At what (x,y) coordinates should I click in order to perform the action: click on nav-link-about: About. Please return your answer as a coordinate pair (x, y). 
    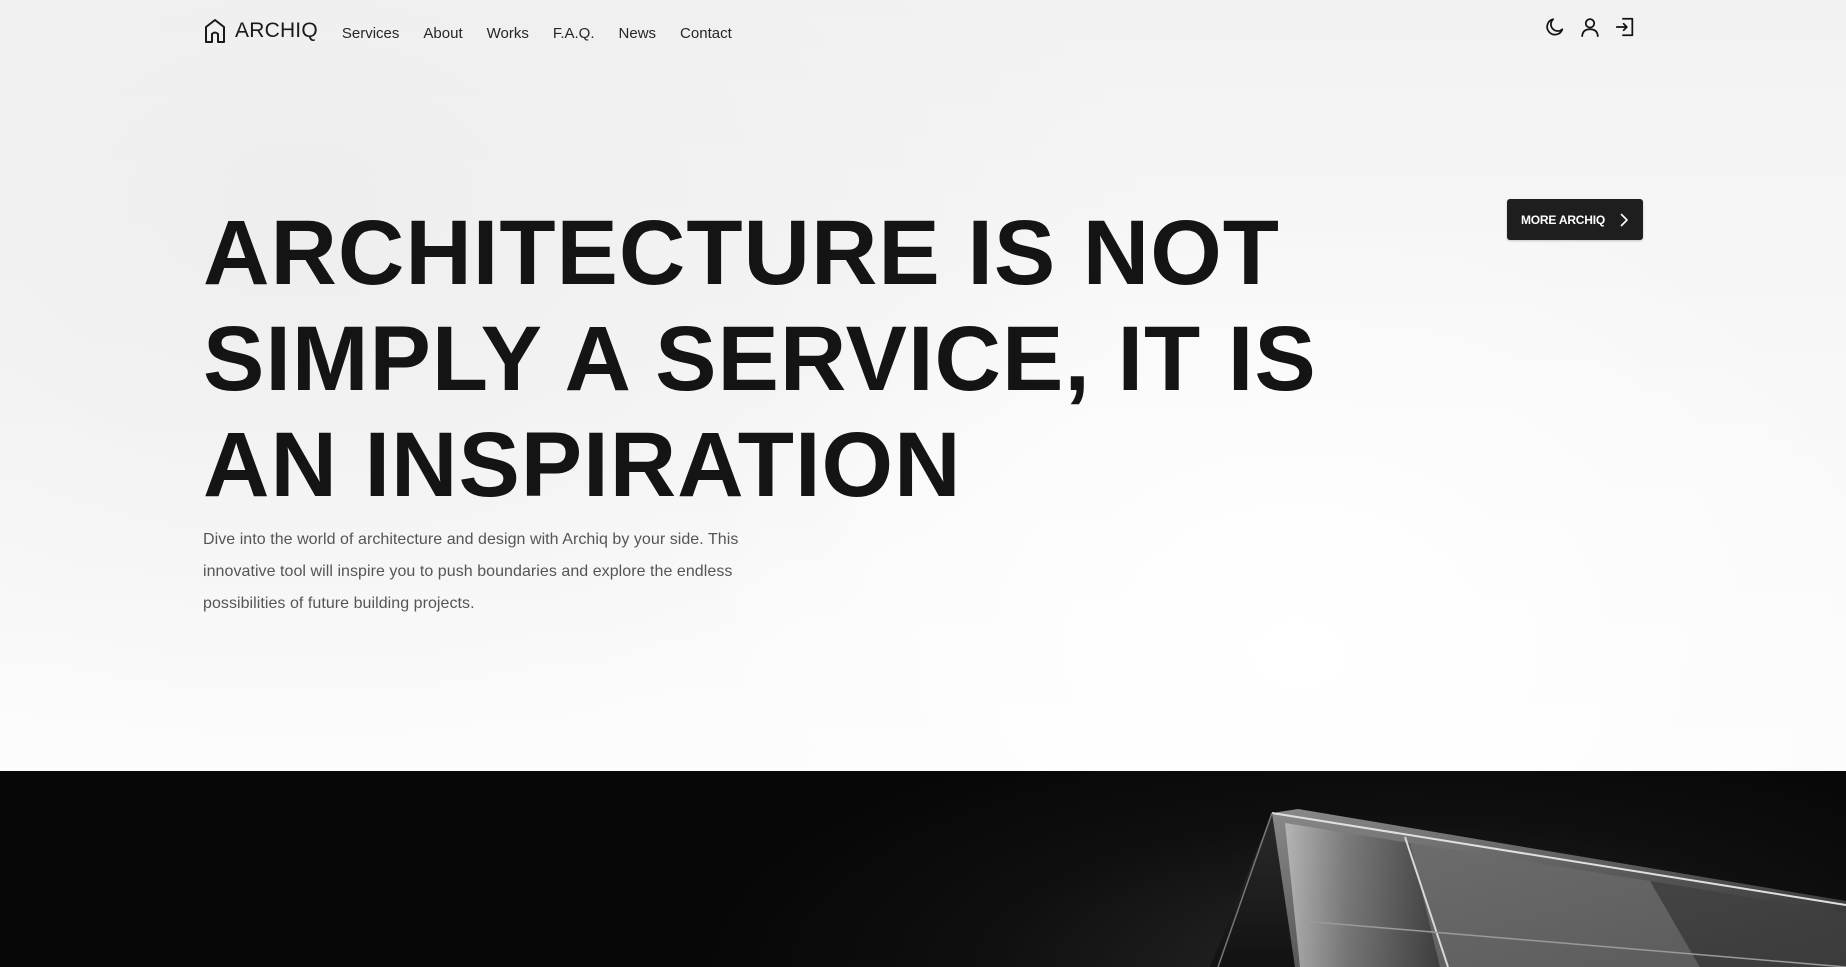
    Looking at the image, I should click on (442, 33).